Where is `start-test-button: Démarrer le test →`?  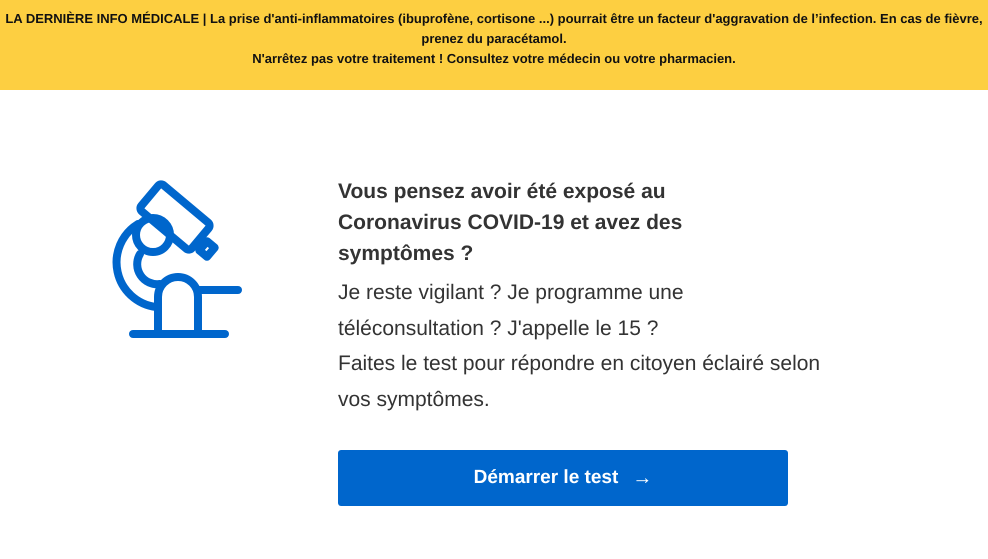
start-test-button: Démarrer le test → is located at coordinates (563, 478).